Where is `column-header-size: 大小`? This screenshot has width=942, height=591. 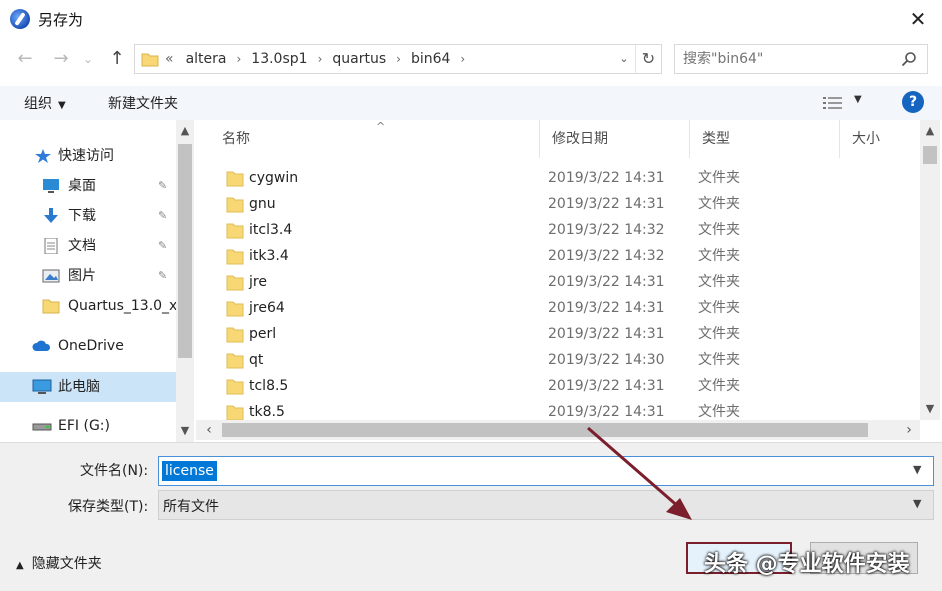
column-header-size: 大小 is located at coordinates (880, 139).